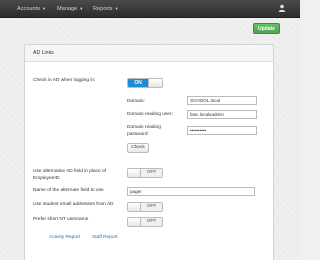 This screenshot has width=320, height=260. I want to click on alt-field-name-label: Name of the alternate field to use, so click(68, 190).